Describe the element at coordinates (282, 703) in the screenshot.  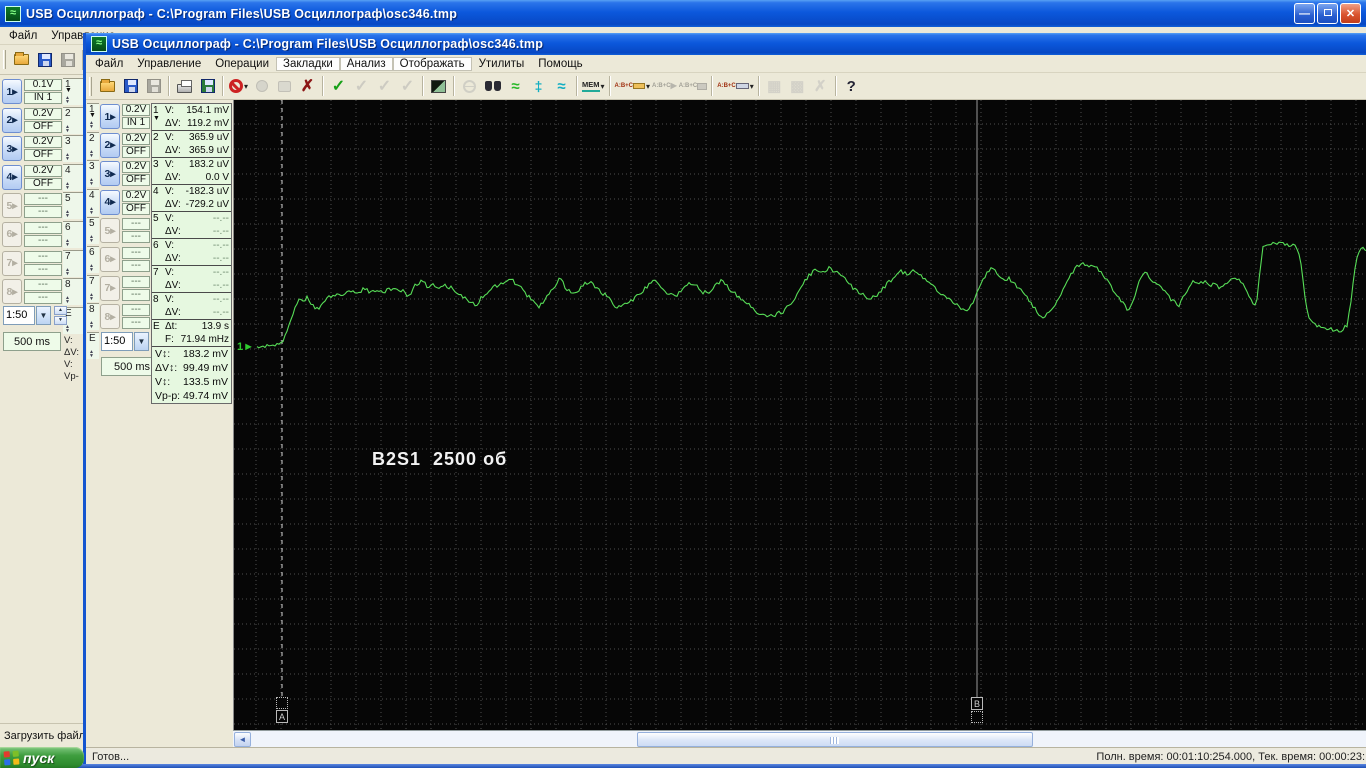
I see `cursor-a-handle` at that location.